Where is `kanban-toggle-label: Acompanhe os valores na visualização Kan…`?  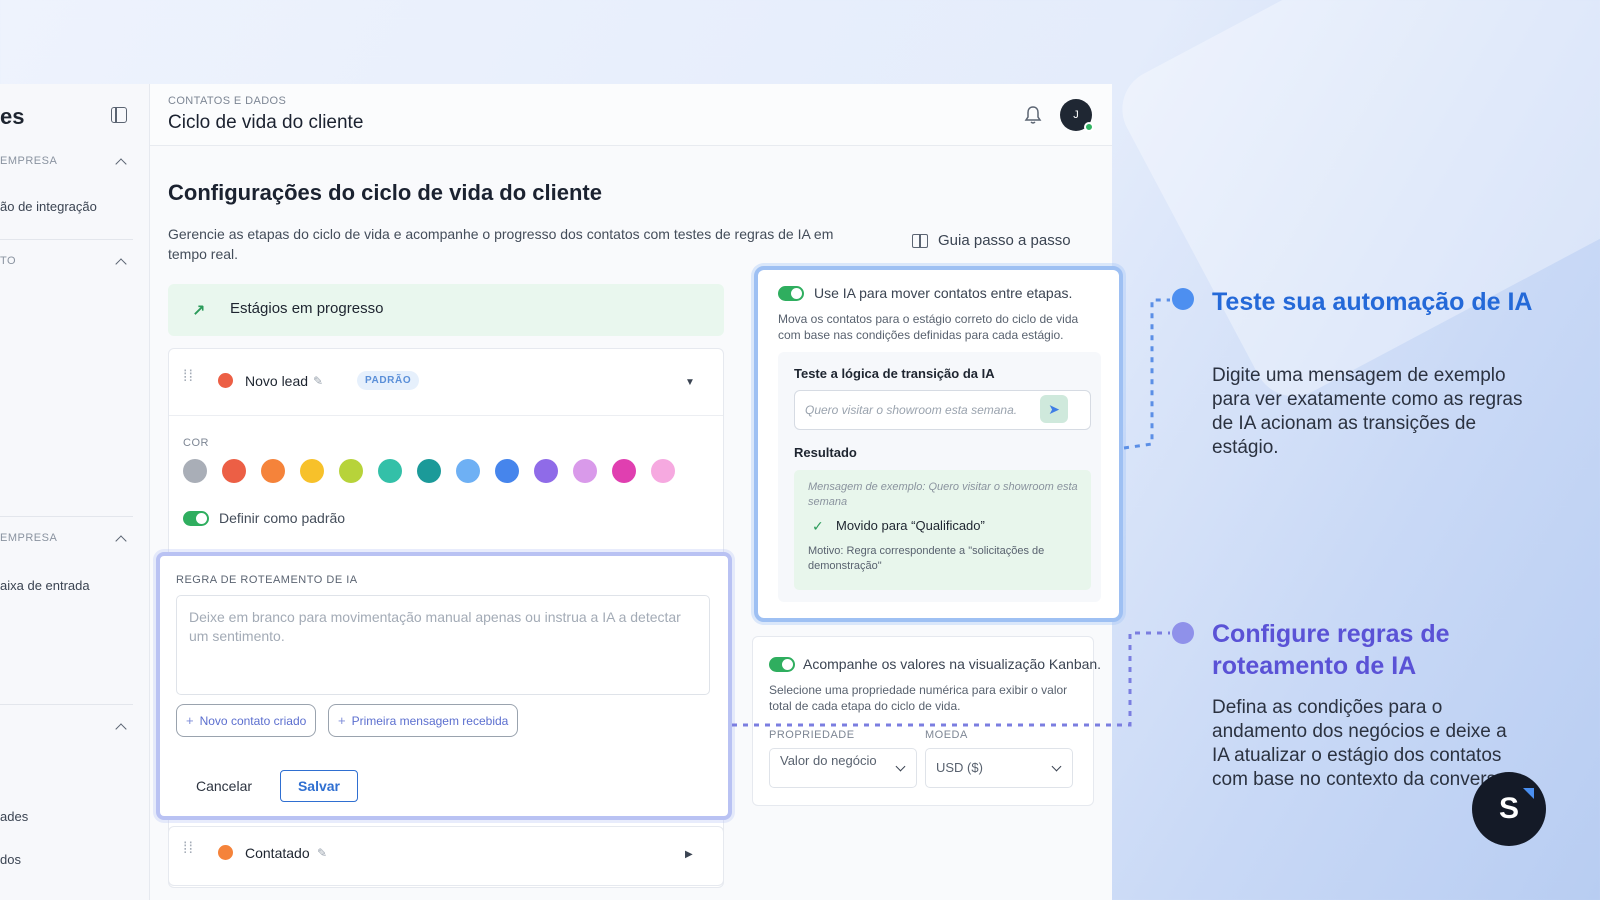
kanban-toggle-label: Acompanhe os valores na visualização Kan… is located at coordinates (952, 664).